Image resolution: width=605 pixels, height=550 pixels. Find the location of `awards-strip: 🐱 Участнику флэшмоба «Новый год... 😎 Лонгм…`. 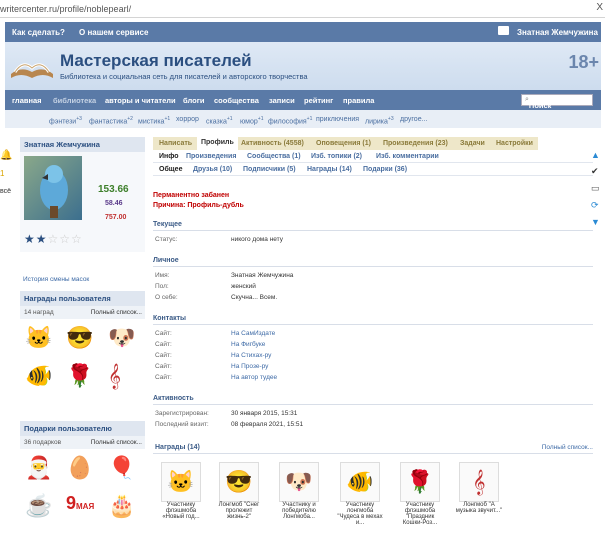

awards-strip: 🐱 Участнику флэшмоба «Новый год... 😎 Лонгм… is located at coordinates (373, 497).